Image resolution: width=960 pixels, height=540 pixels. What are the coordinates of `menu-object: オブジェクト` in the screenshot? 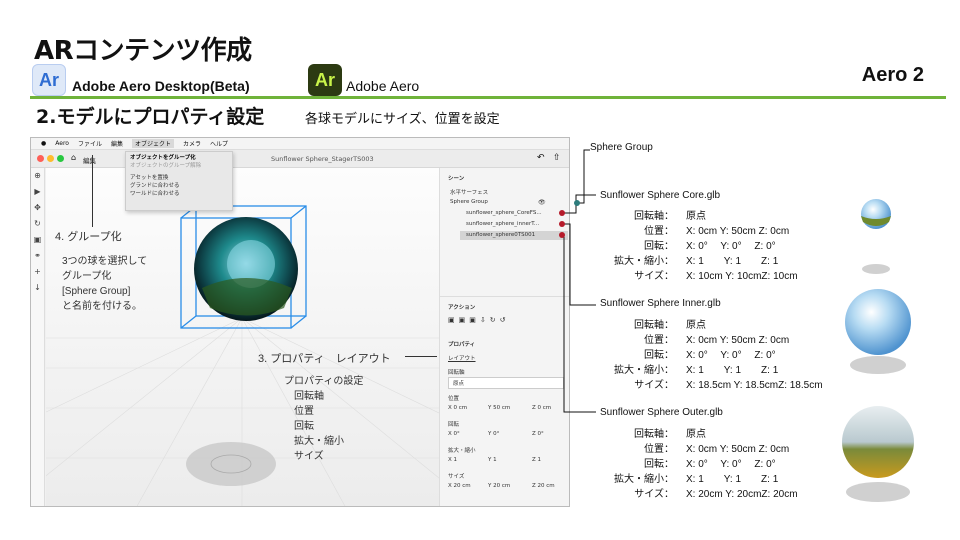 It's located at (152, 143).